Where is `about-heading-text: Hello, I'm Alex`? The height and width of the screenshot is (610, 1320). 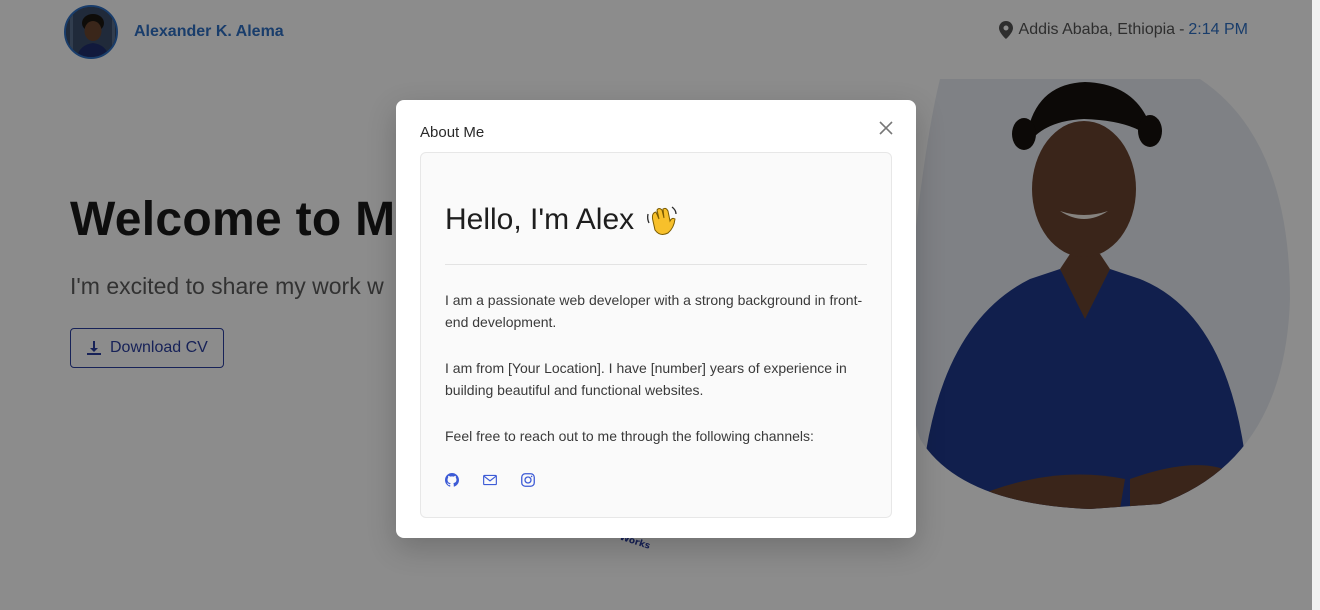 about-heading-text: Hello, I'm Alex is located at coordinates (540, 219).